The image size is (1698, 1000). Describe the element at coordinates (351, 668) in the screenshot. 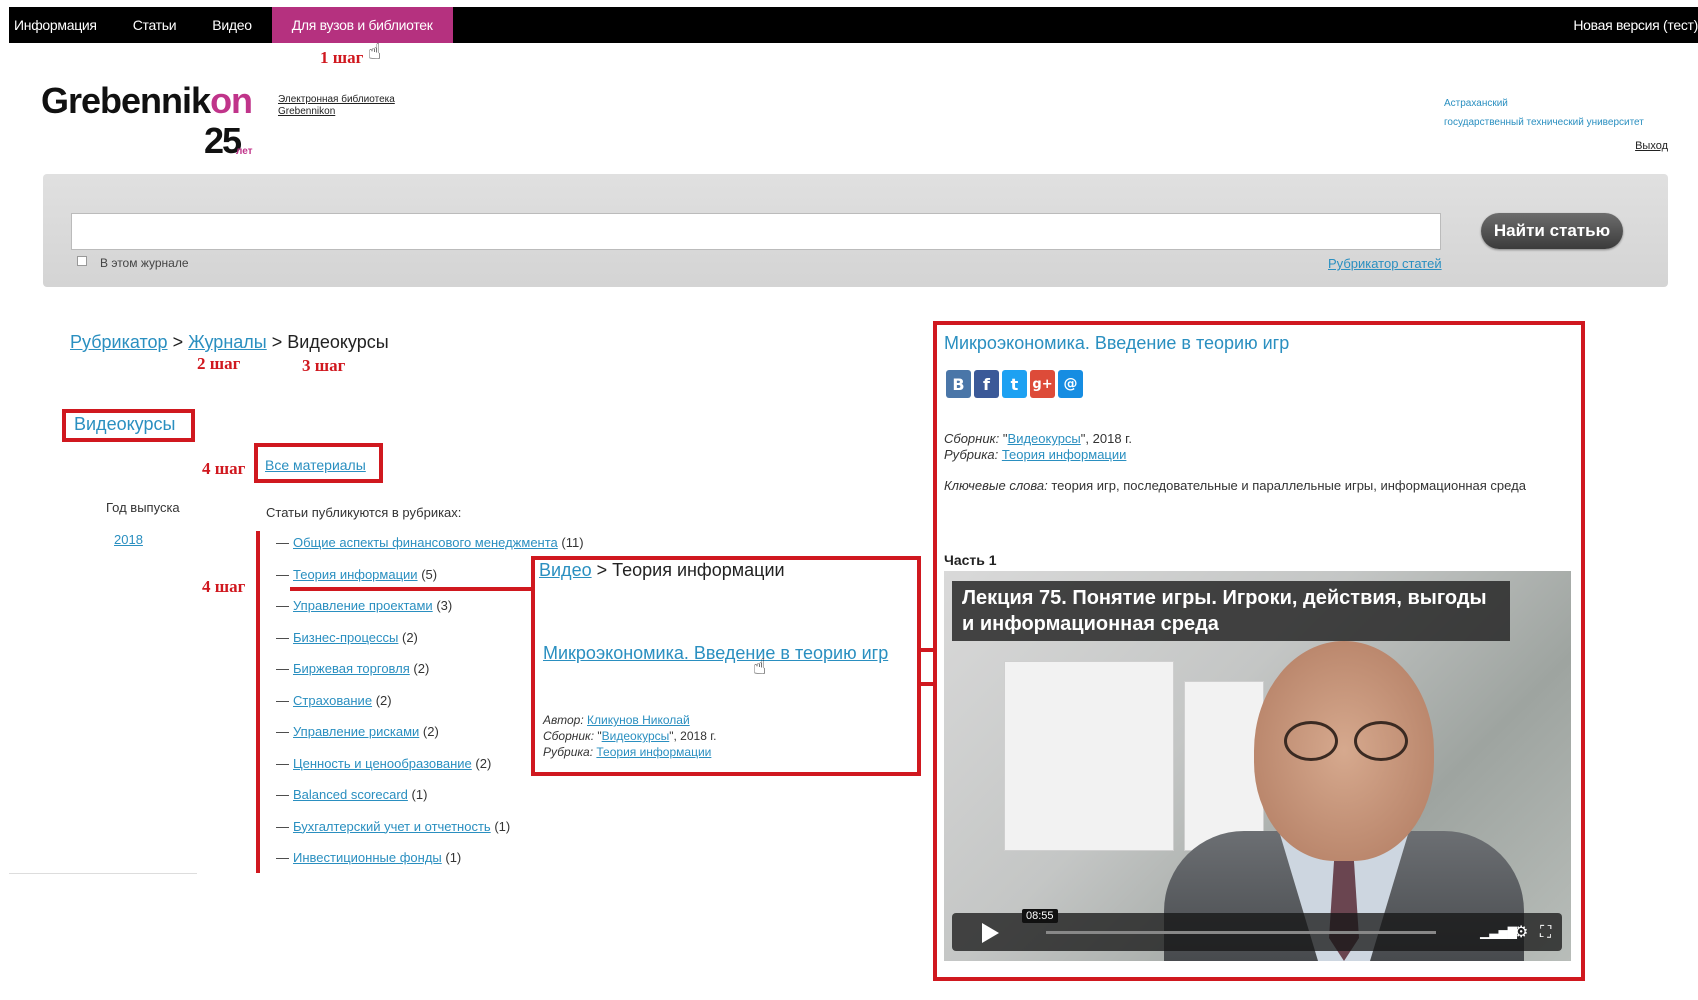

I see `rubric-link: Биржевая торговля` at that location.